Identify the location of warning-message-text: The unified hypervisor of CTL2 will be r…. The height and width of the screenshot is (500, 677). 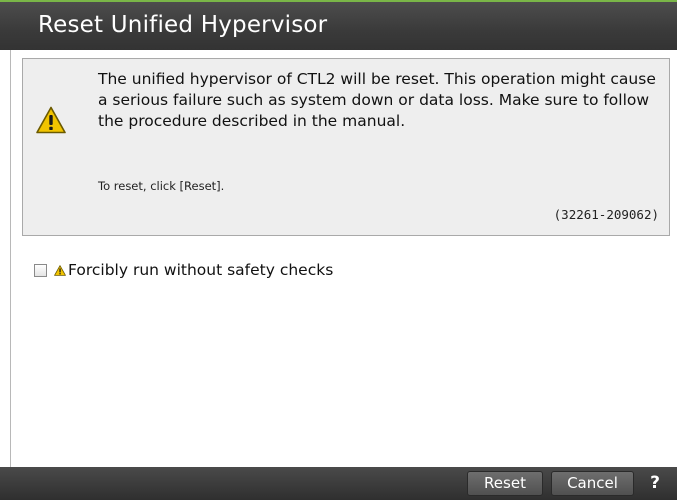
(377, 100).